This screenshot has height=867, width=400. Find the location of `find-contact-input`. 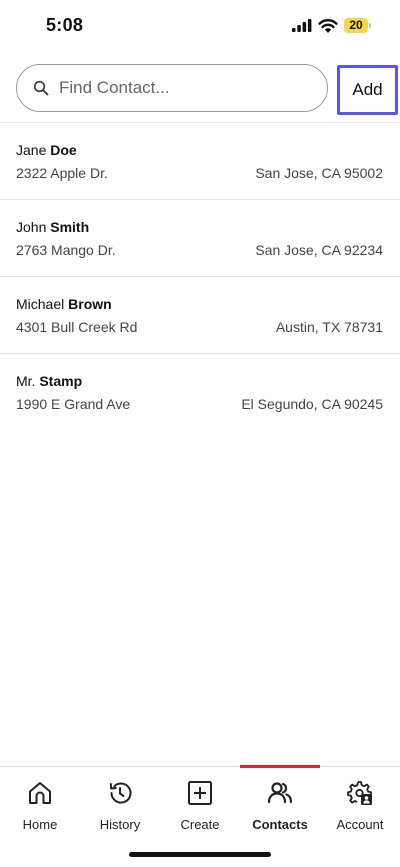

find-contact-input is located at coordinates (184, 88).